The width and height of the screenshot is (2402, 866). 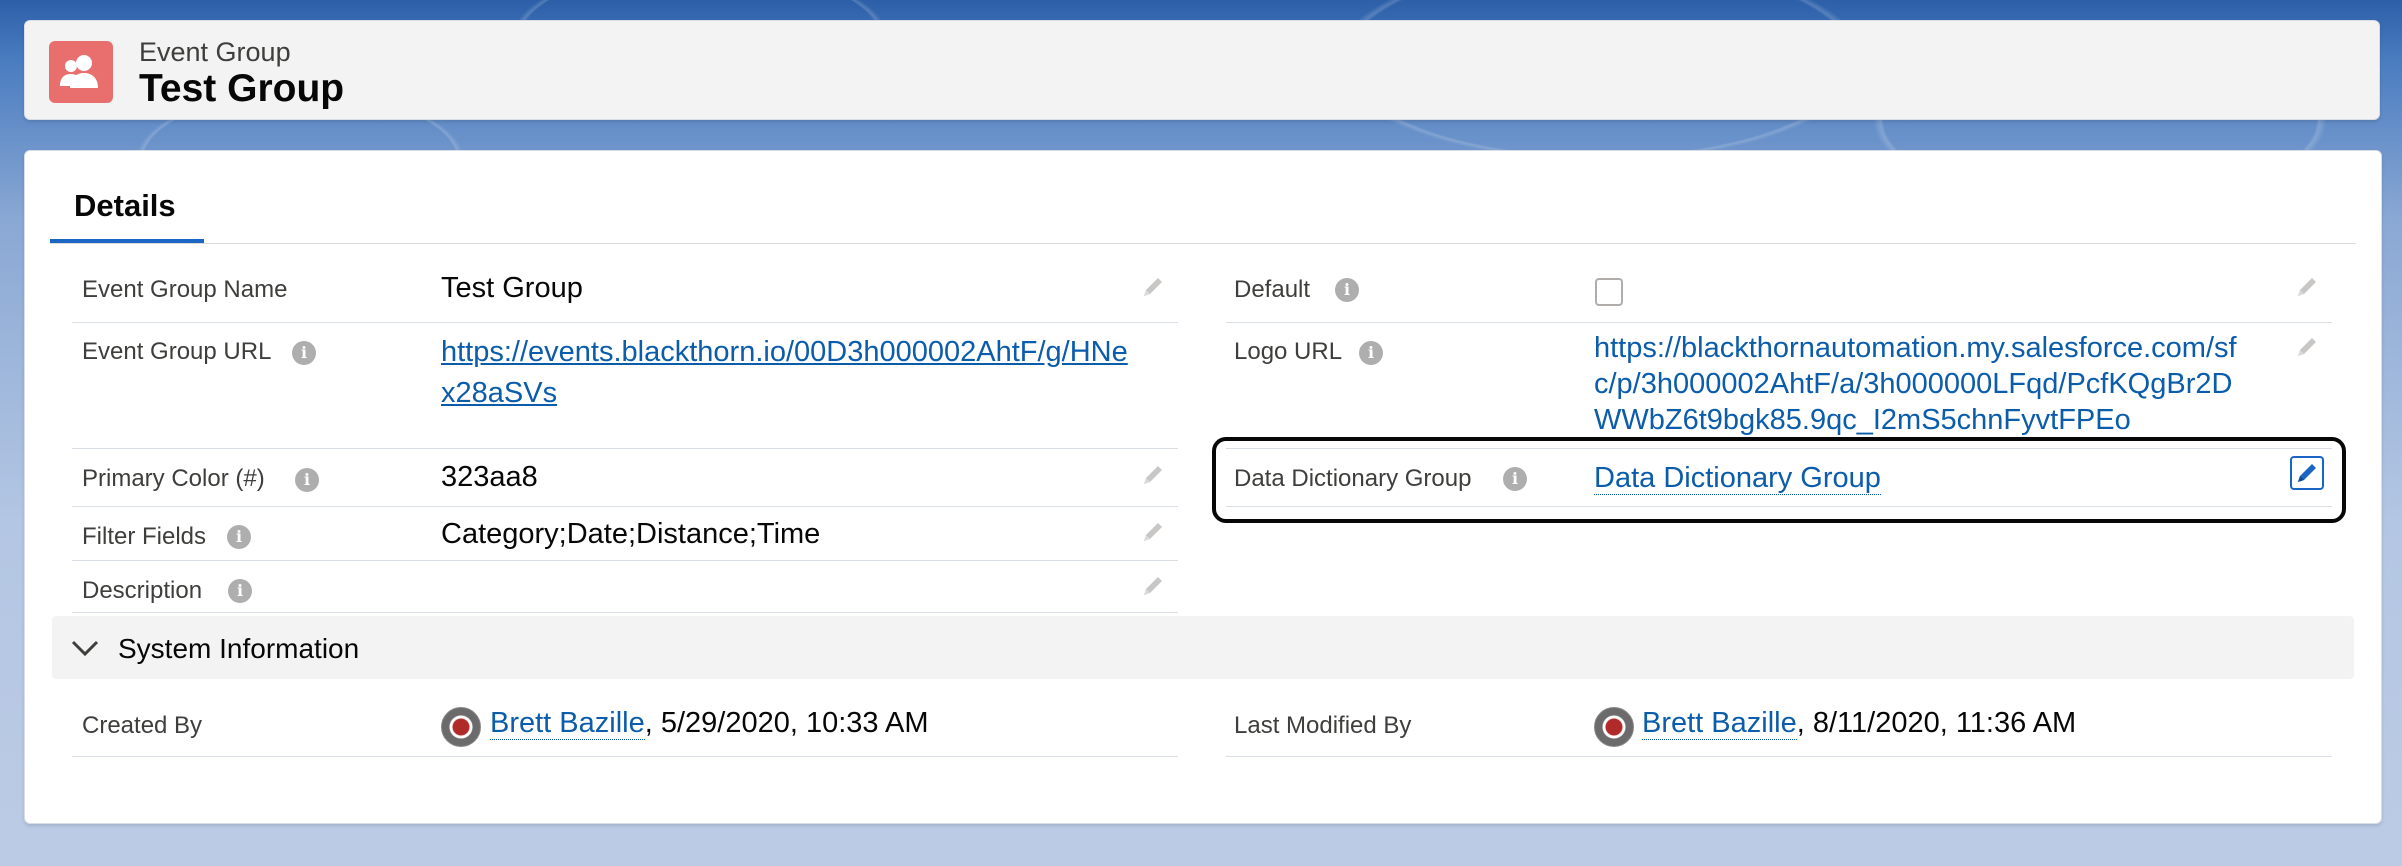 What do you see at coordinates (185, 289) in the screenshot?
I see `event-group-name-label: Event Group Name` at bounding box center [185, 289].